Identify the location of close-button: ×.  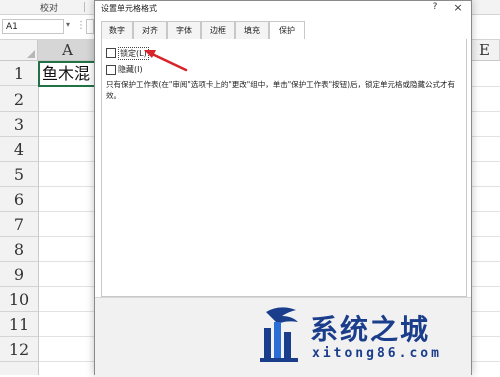
(458, 7).